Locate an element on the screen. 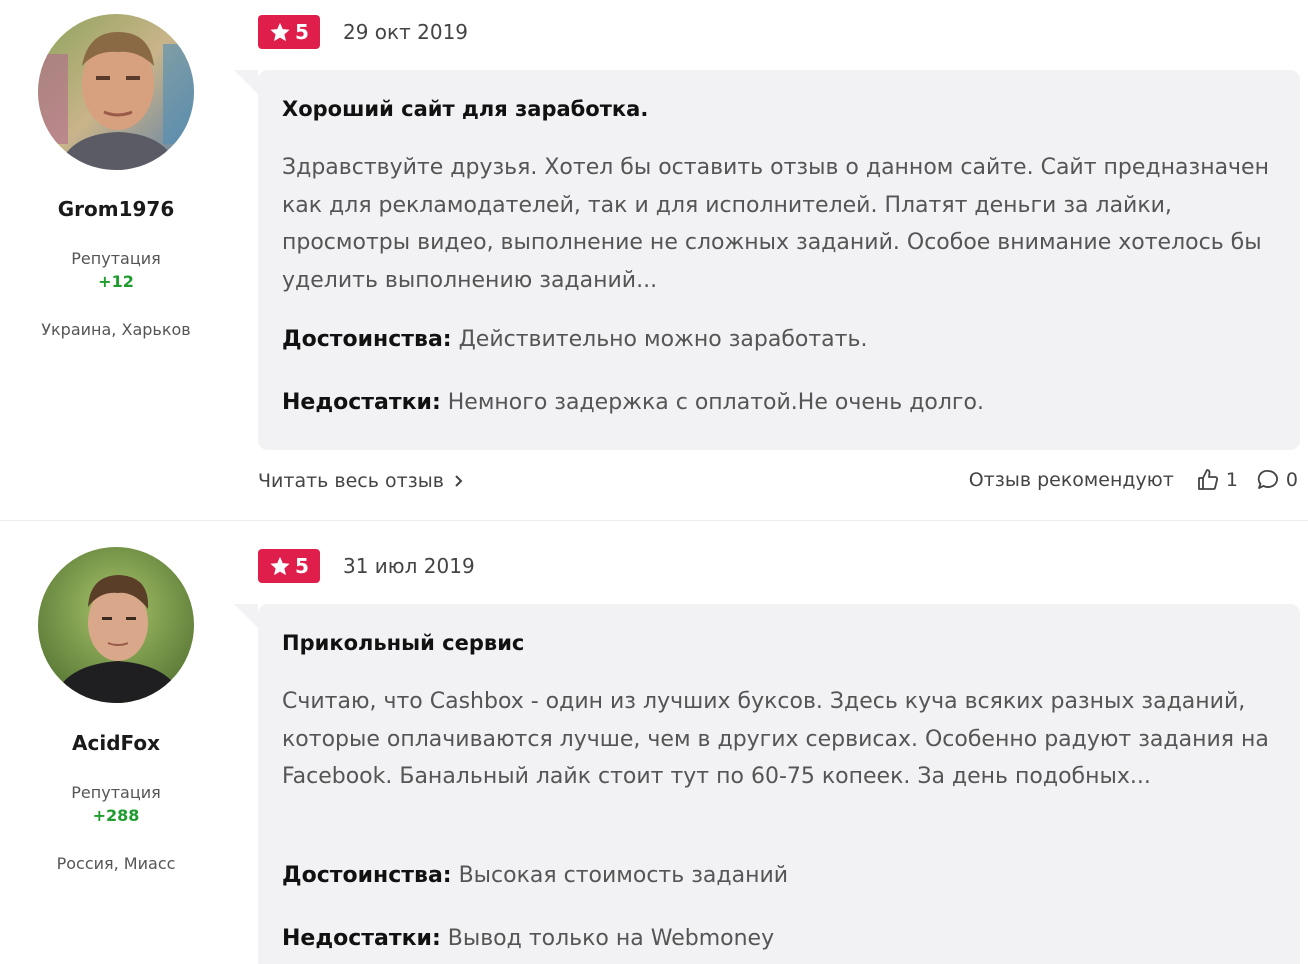 The height and width of the screenshot is (964, 1308). read-more-label: Читать весь отзыв is located at coordinates (351, 481).